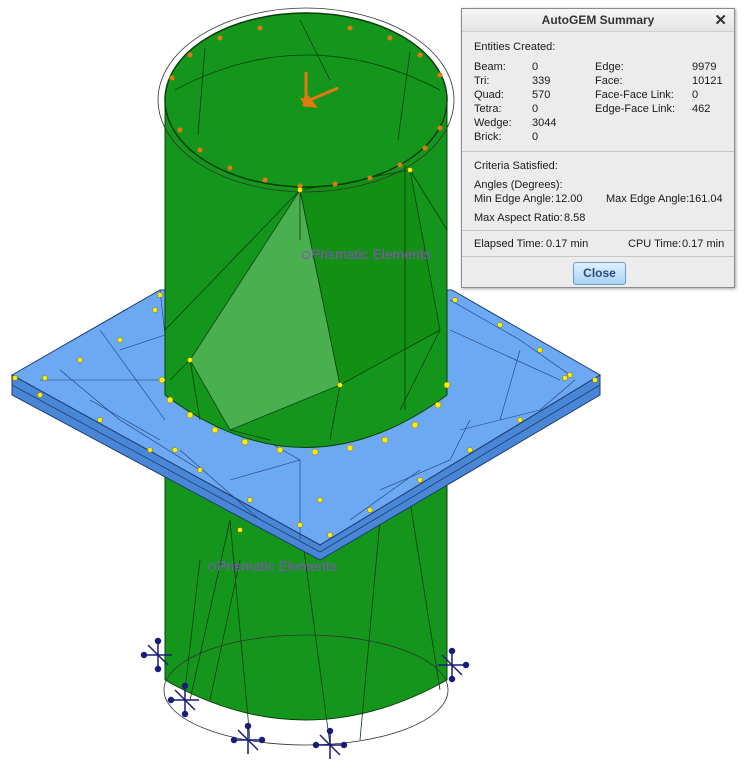 This screenshot has width=749, height=775. Describe the element at coordinates (488, 137) in the screenshot. I see `entity-label: Brick:` at that location.